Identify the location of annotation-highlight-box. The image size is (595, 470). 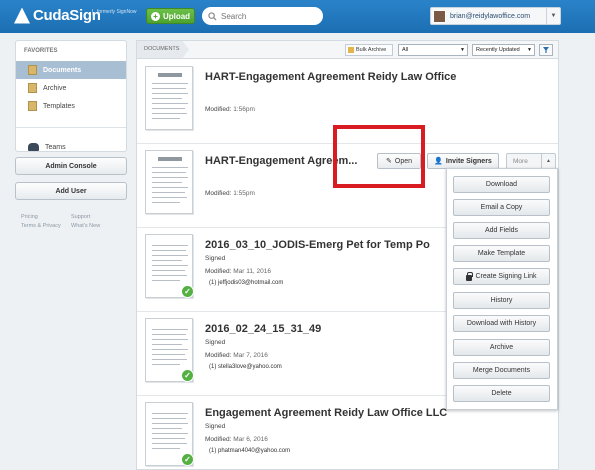
(379, 156).